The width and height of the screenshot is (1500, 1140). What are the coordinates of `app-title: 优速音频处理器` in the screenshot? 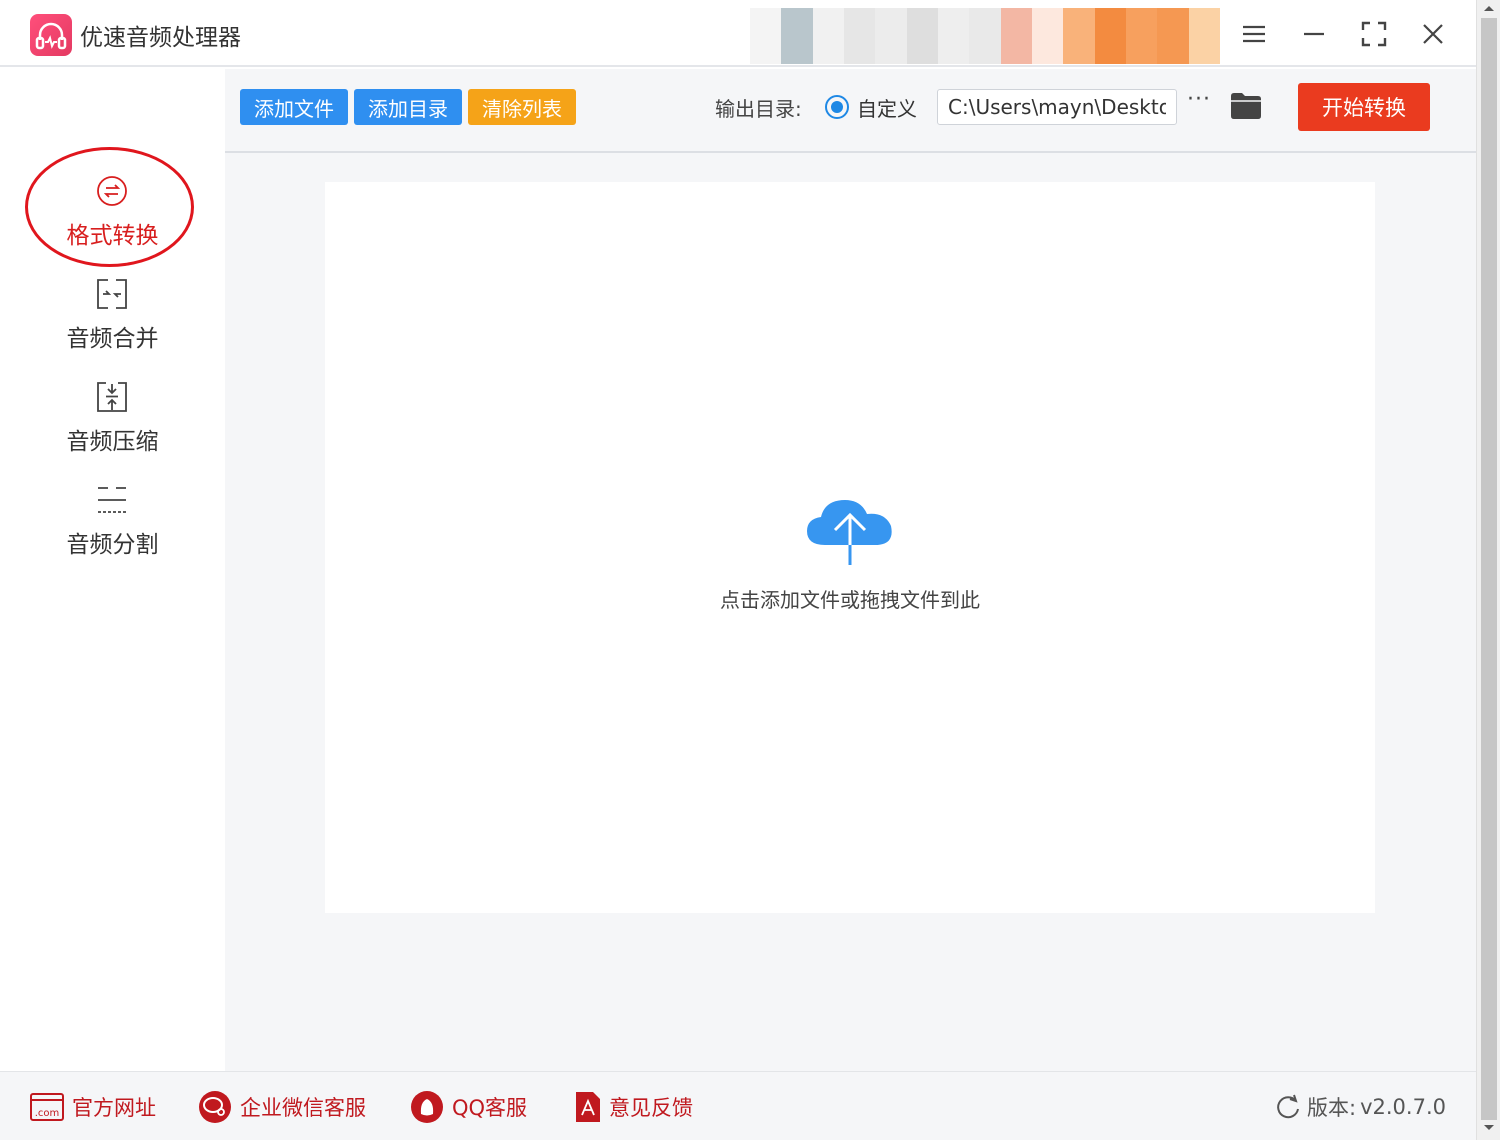 It's located at (160, 38).